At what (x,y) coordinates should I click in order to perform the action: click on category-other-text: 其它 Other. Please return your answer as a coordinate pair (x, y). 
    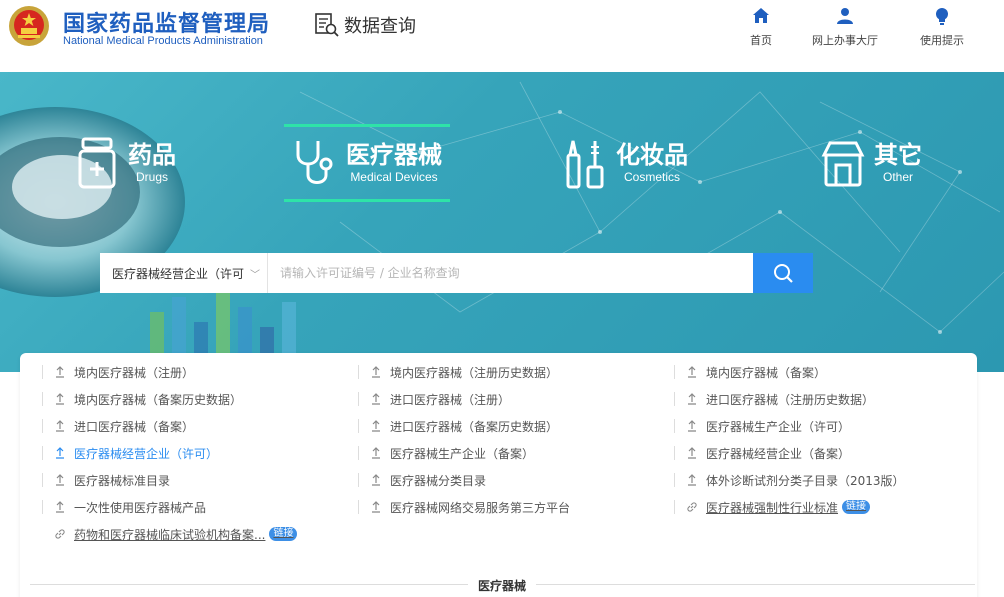
    Looking at the image, I should click on (898, 163).